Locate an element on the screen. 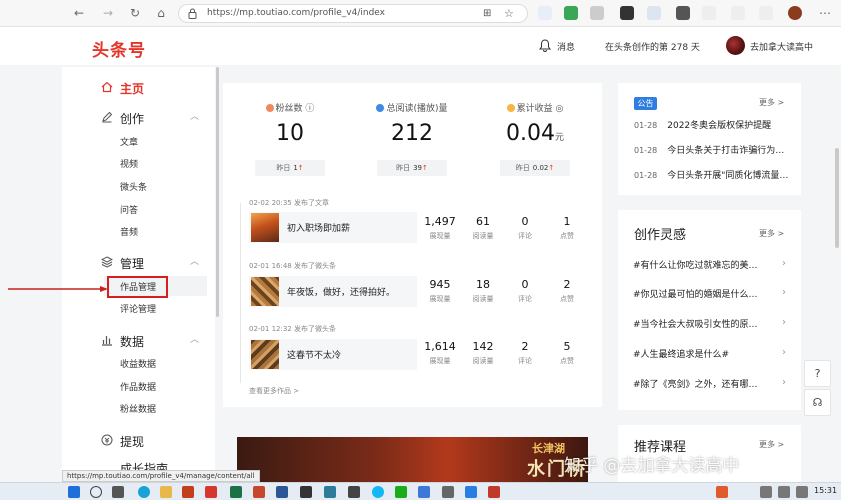 The height and width of the screenshot is (500, 841). back-icon: ← is located at coordinates (79, 13).